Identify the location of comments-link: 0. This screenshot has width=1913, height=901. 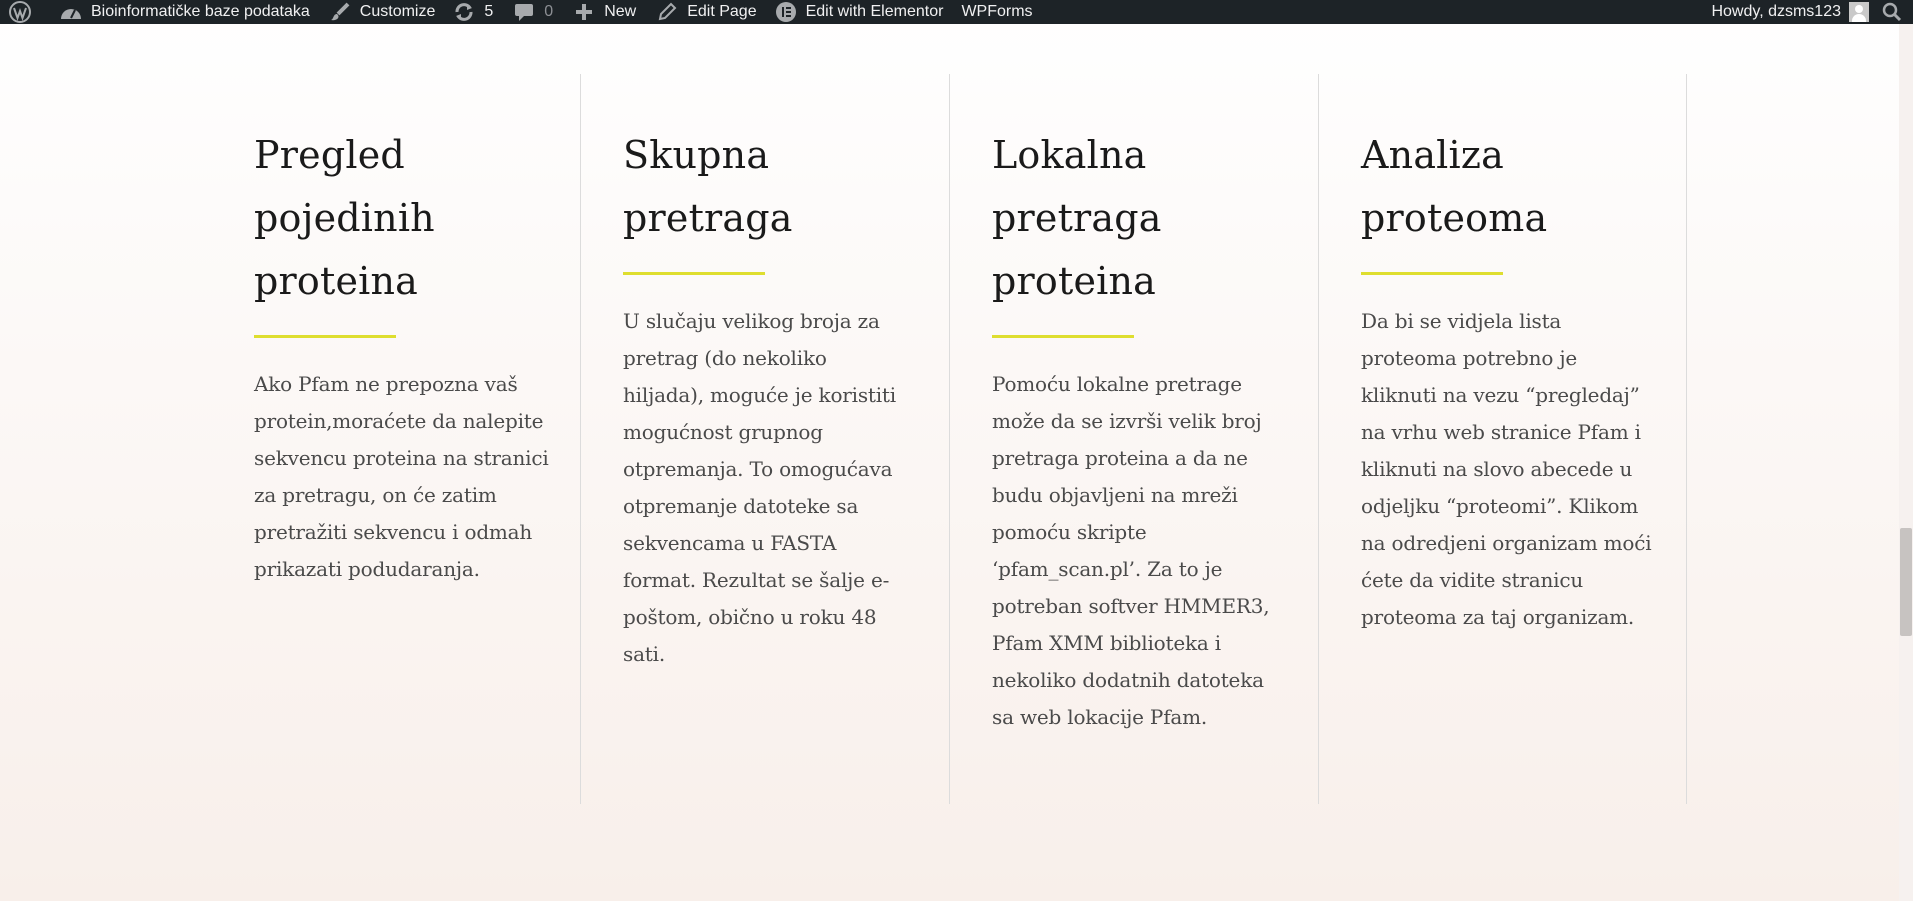
(533, 12).